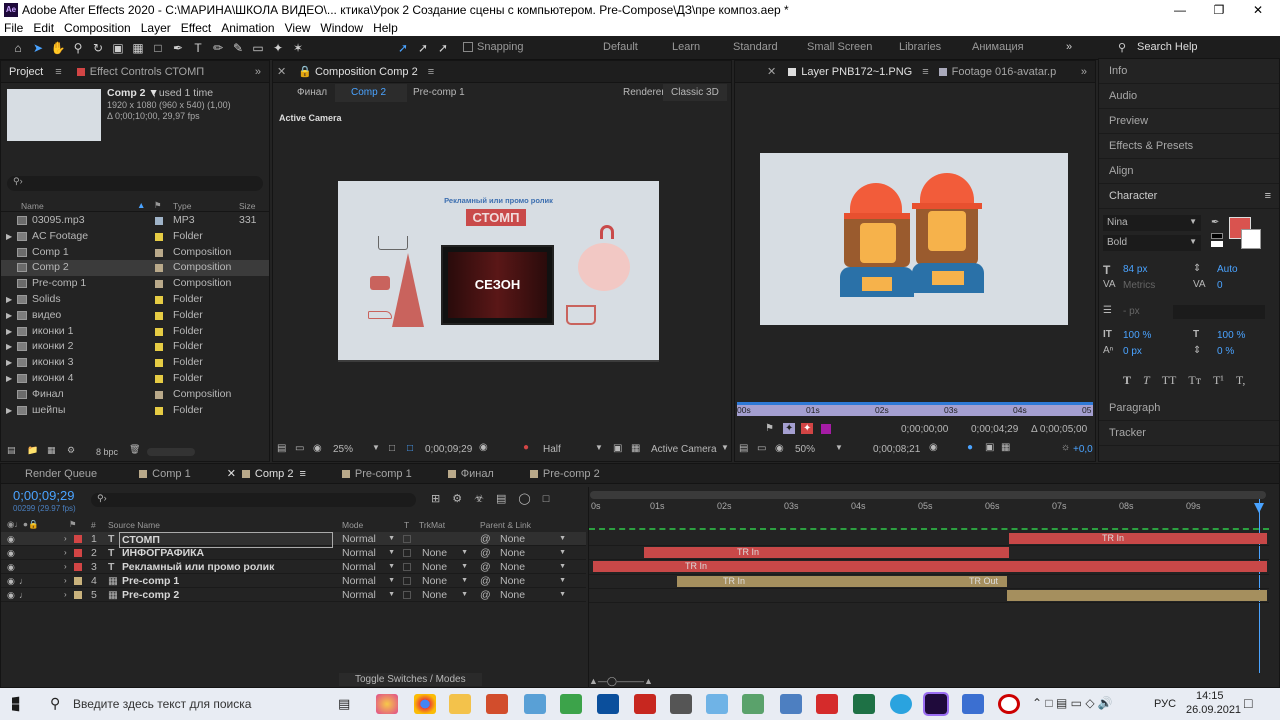 This screenshot has width=1280, height=720. Describe the element at coordinates (1210, 696) in the screenshot. I see `clock-time: 14:15` at that location.